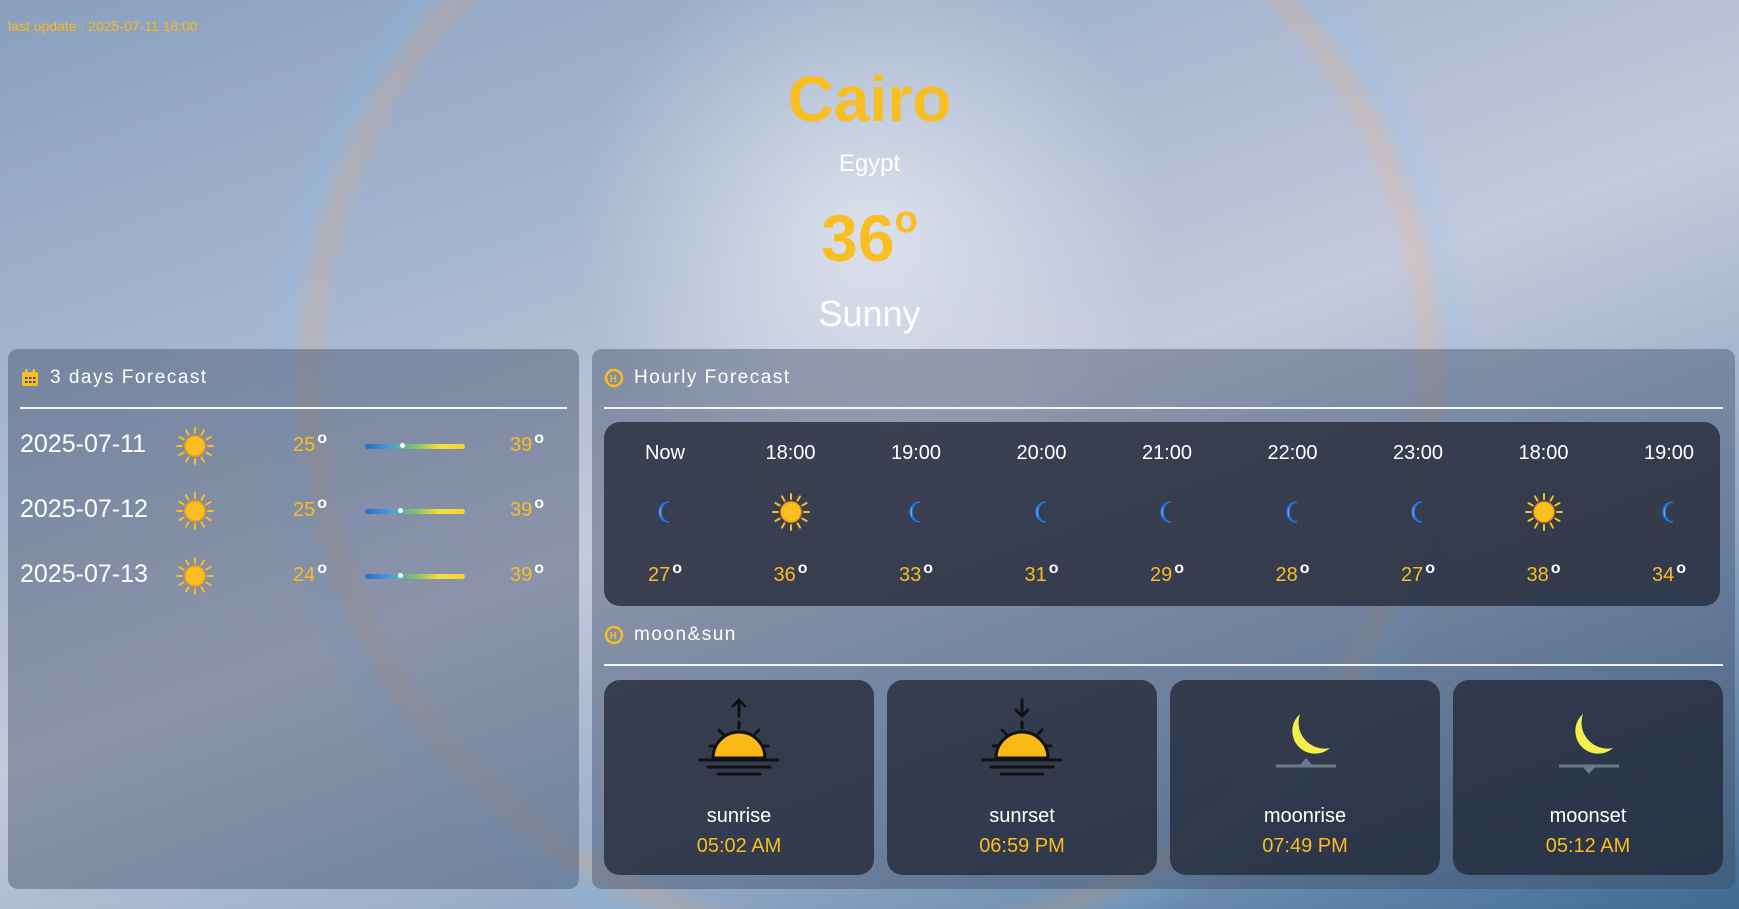 The width and height of the screenshot is (1739, 909). Describe the element at coordinates (1305, 846) in the screenshot. I see `astro-time: 07:49 PM` at that location.